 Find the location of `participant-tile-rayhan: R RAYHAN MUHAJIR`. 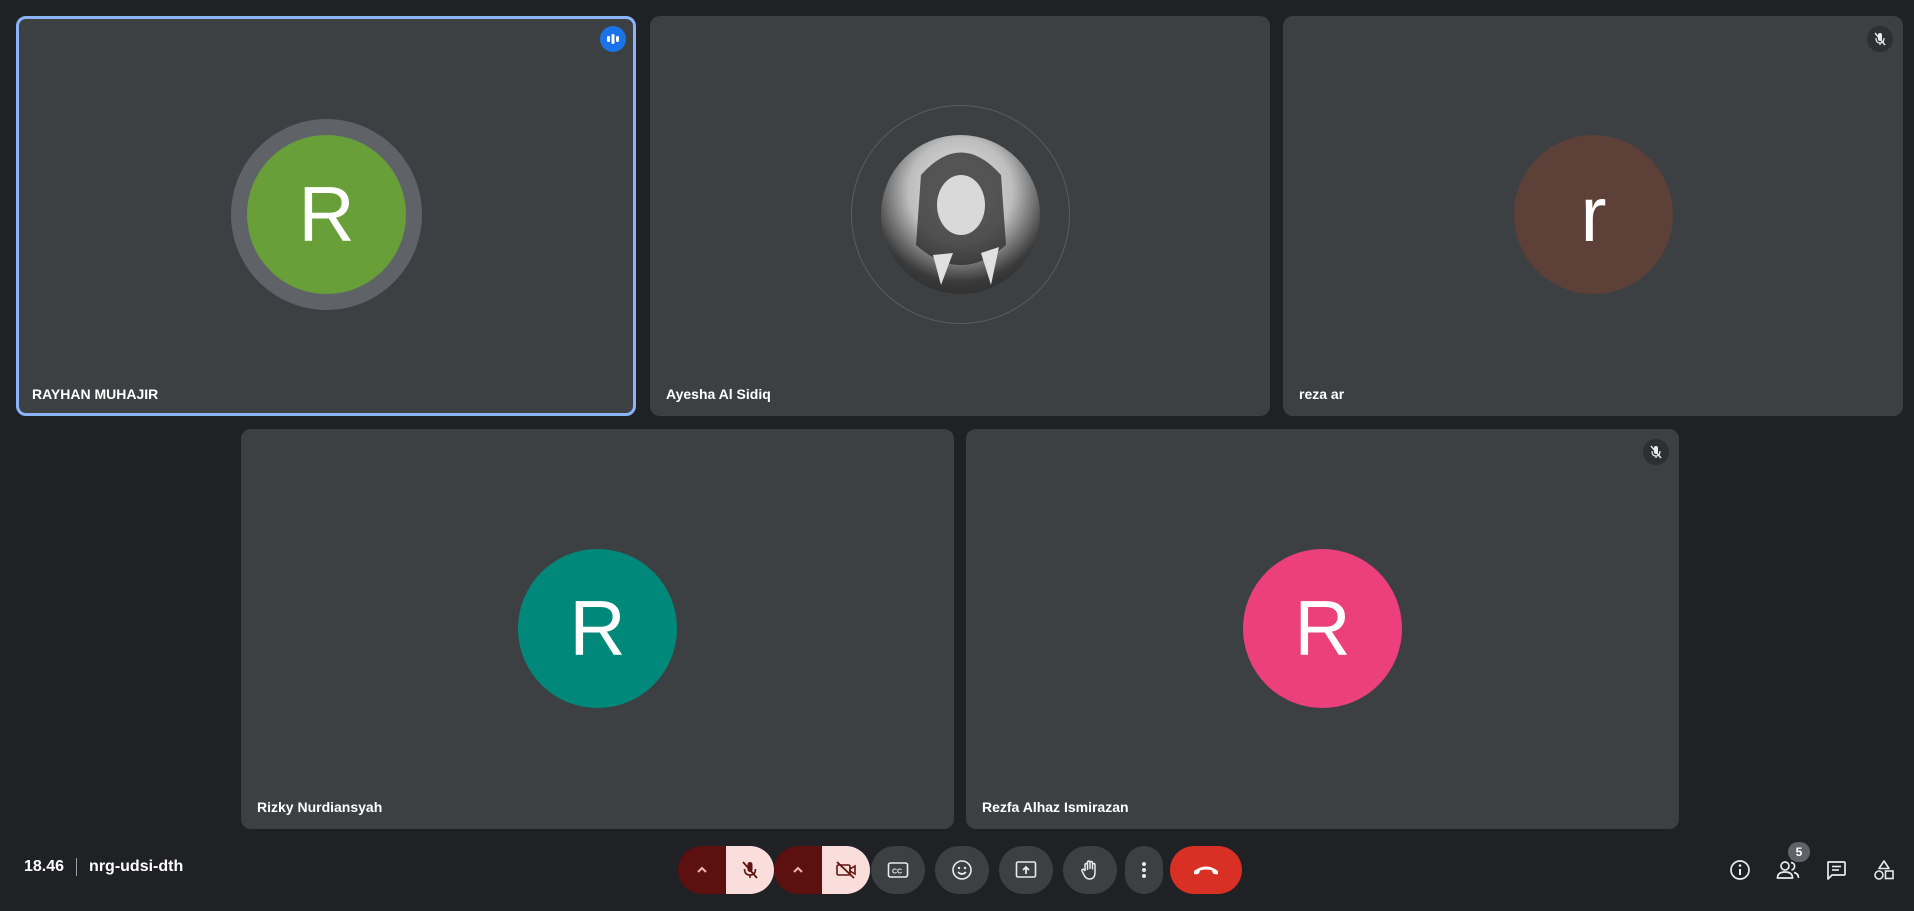

participant-tile-rayhan: R RAYHAN MUHAJIR is located at coordinates (326, 216).